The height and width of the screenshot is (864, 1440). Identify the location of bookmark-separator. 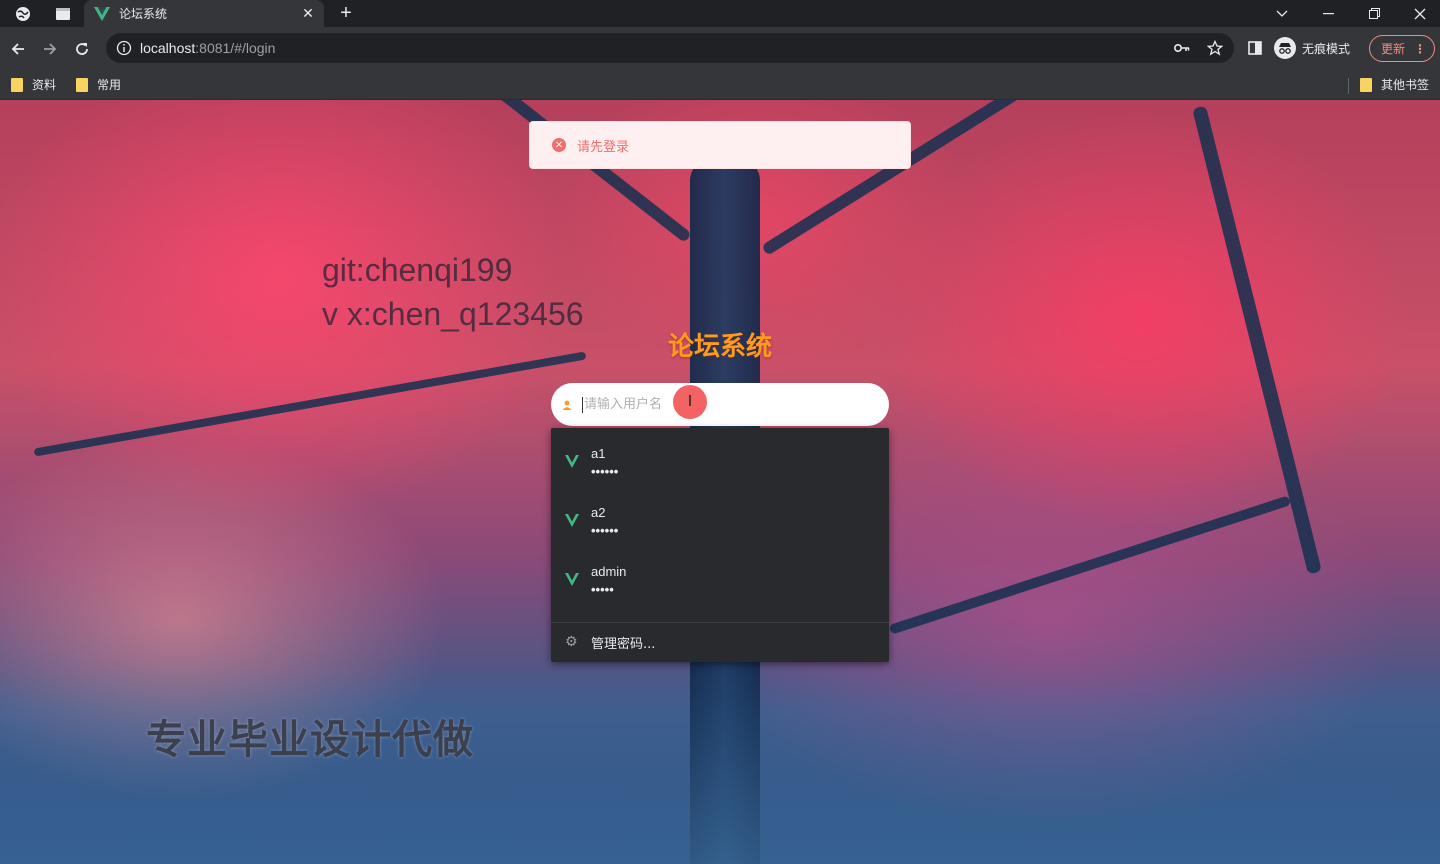
(1348, 86).